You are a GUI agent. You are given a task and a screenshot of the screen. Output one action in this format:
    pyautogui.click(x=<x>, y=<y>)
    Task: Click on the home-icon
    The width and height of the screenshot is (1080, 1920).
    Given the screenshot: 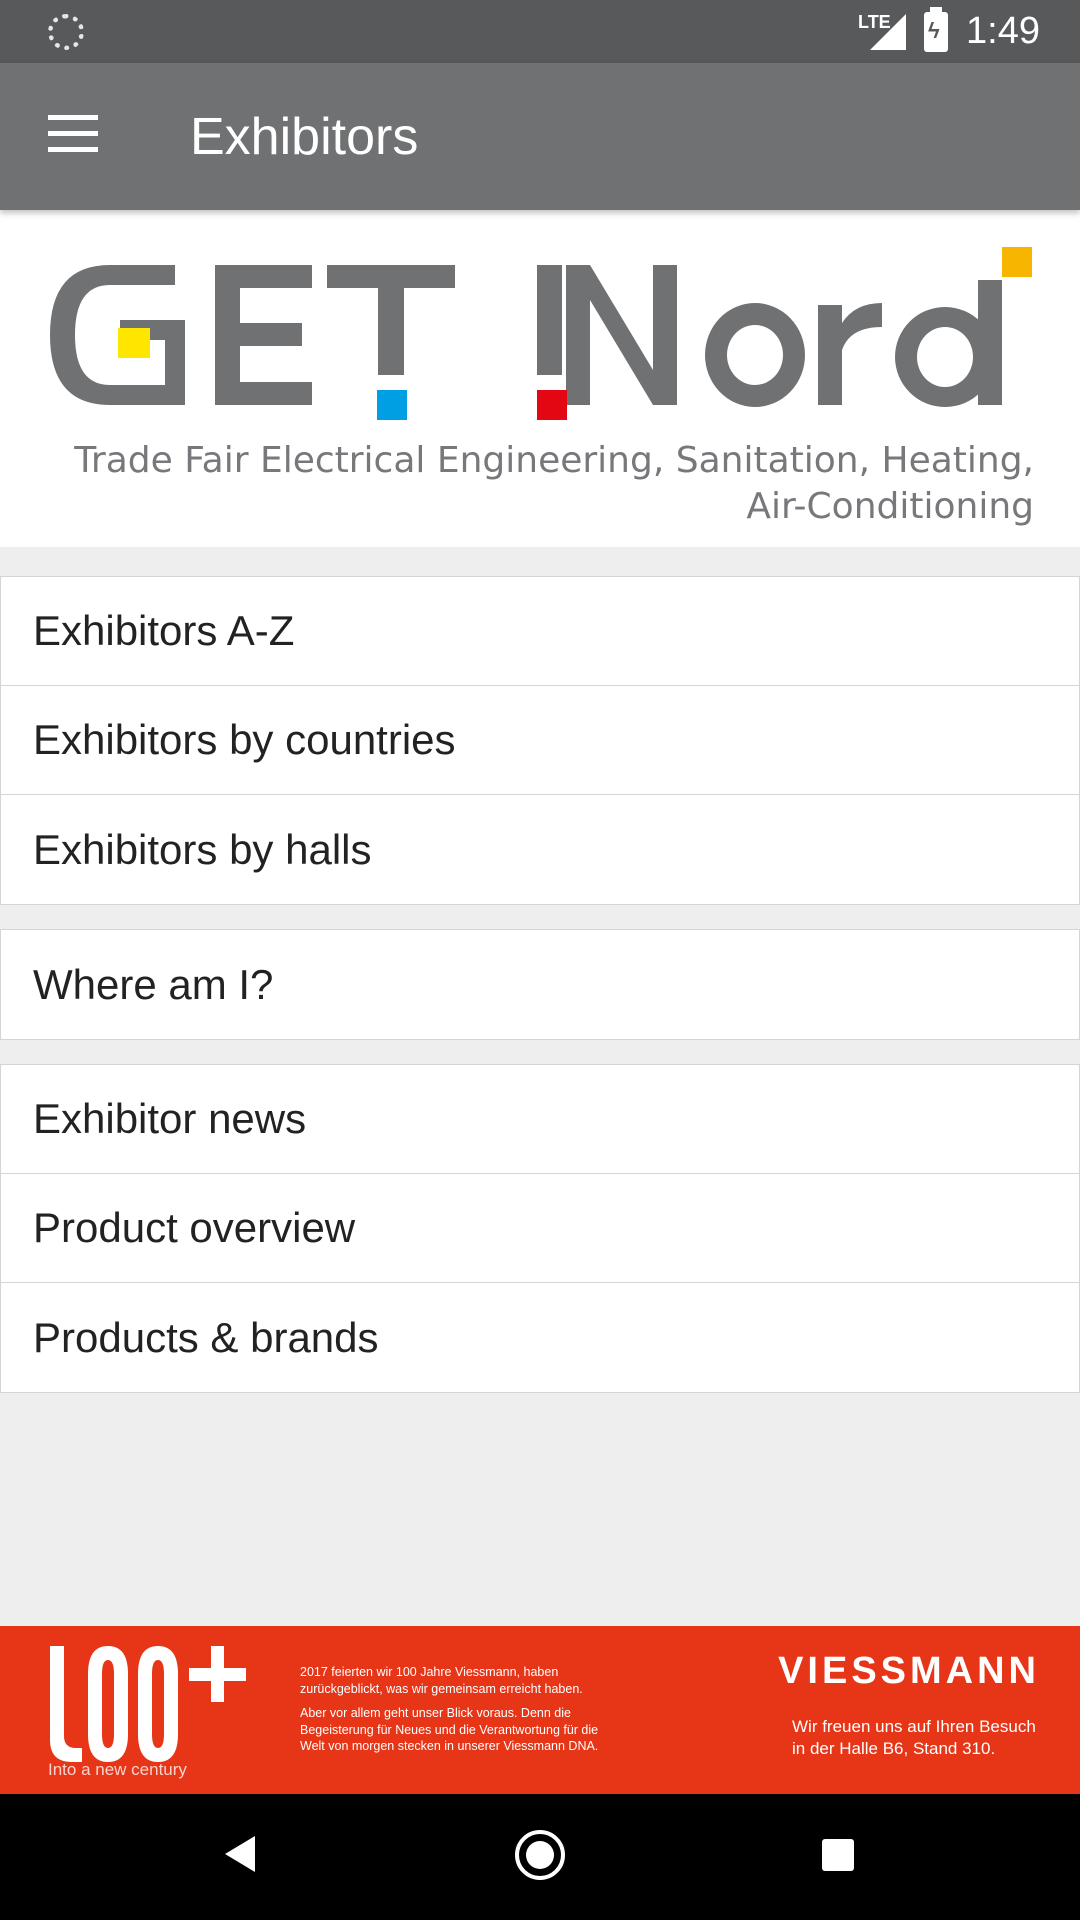 What is the action you would take?
    pyautogui.click(x=540, y=1855)
    